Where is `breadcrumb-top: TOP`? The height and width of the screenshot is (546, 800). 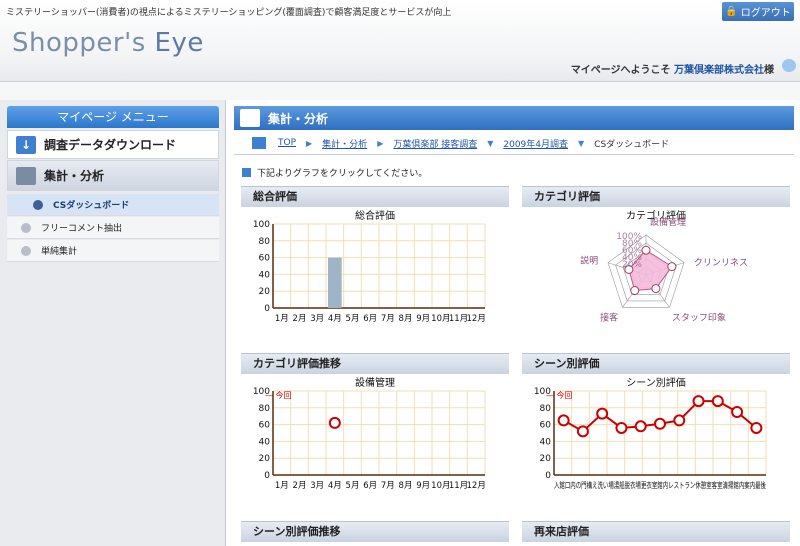 breadcrumb-top: TOP is located at coordinates (287, 143).